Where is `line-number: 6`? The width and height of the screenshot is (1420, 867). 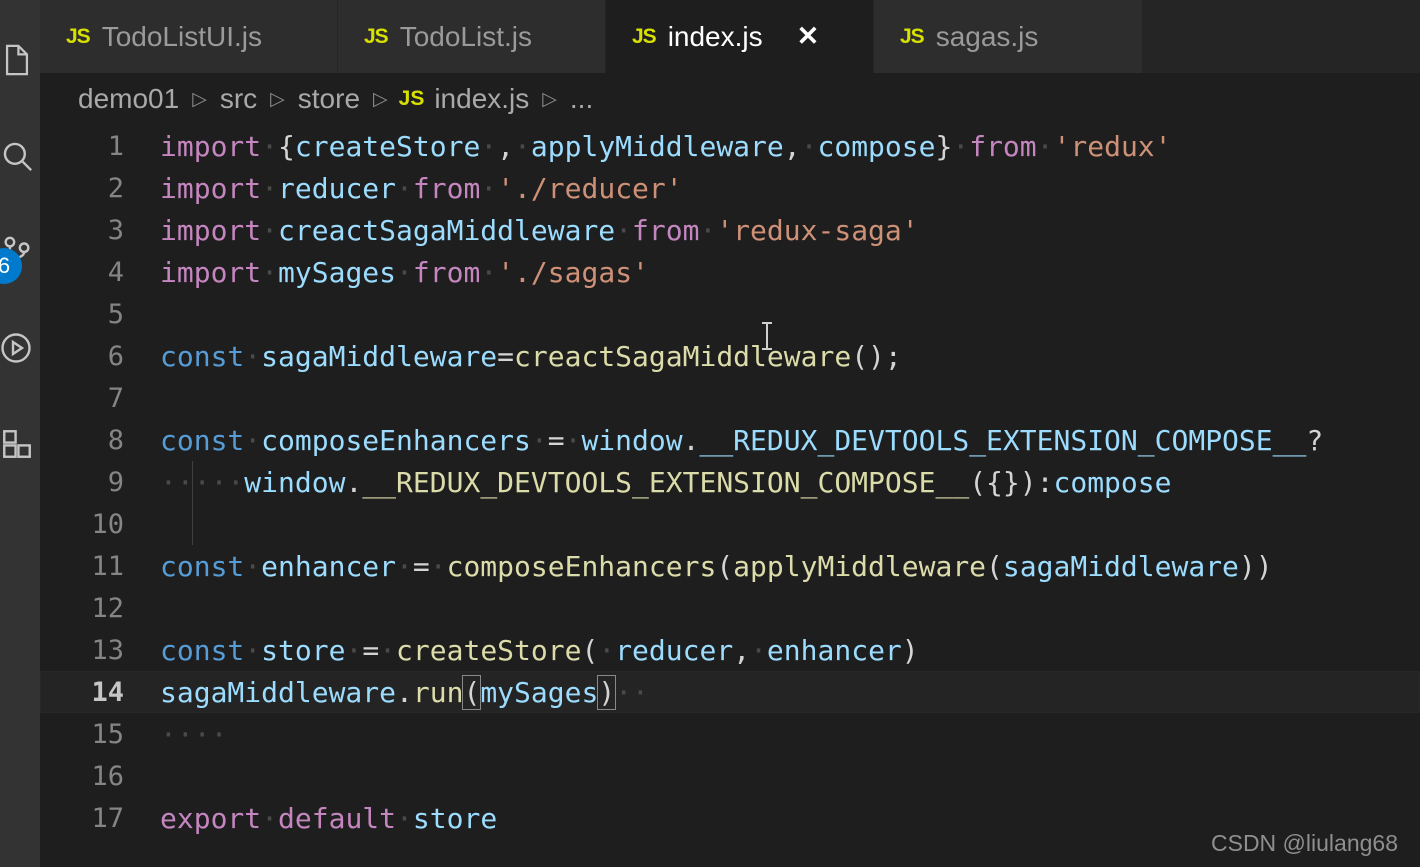 line-number: 6 is located at coordinates (115, 356).